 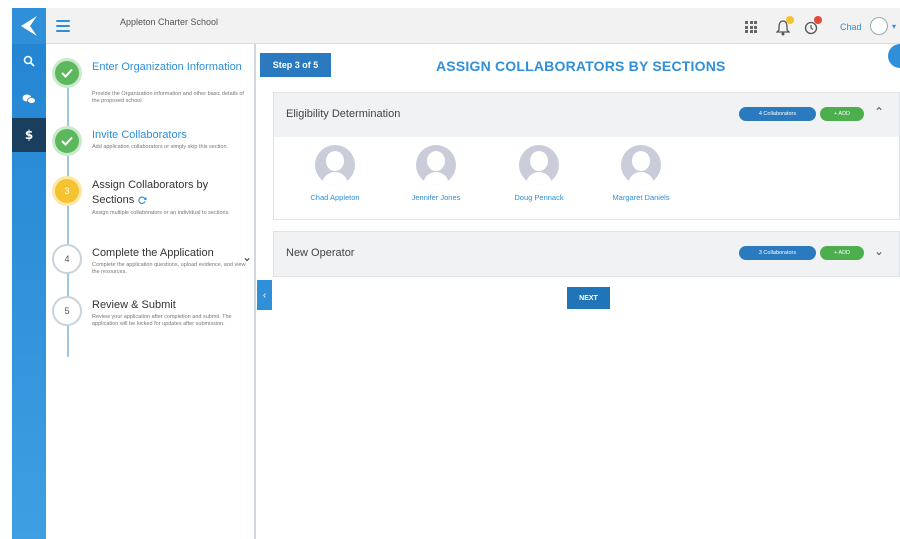 I want to click on alert-badge, so click(x=818, y=20).